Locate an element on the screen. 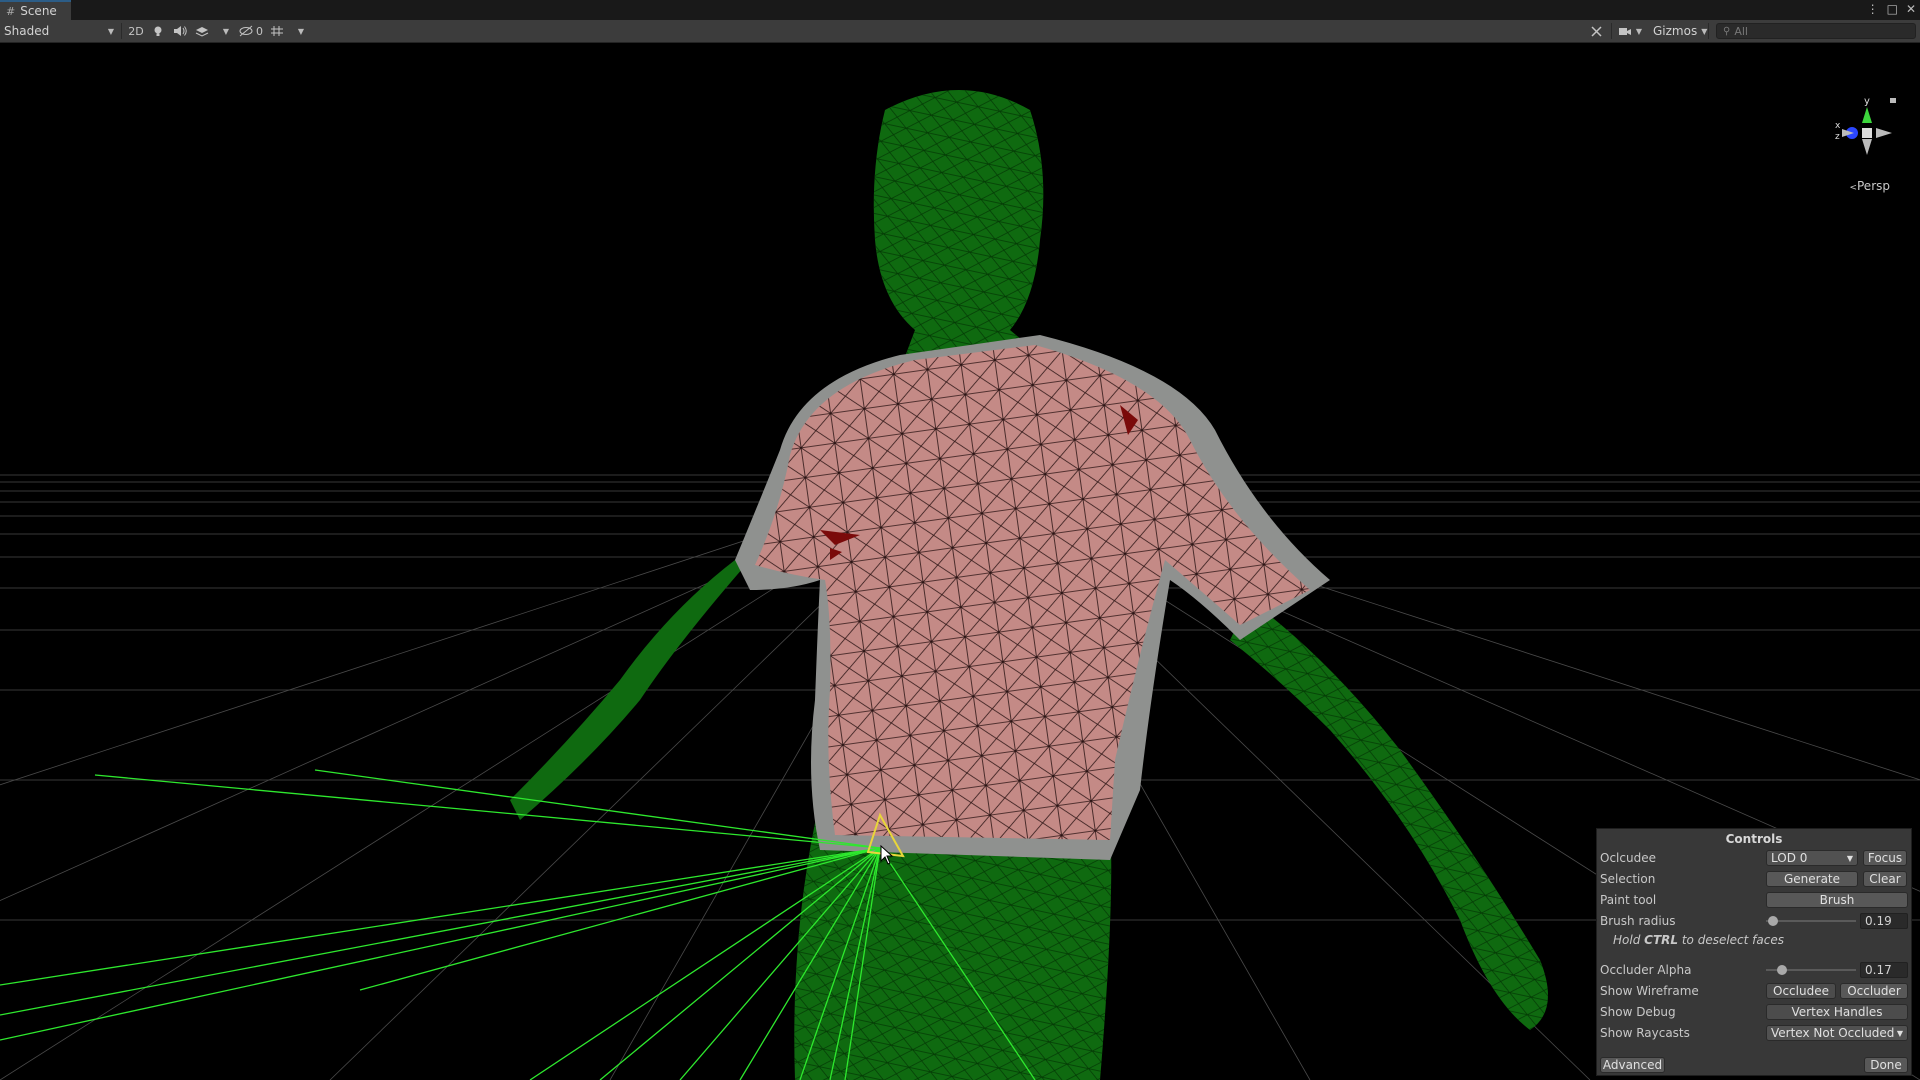 The width and height of the screenshot is (1920, 1080). wrench-icon is located at coordinates (1596, 31).